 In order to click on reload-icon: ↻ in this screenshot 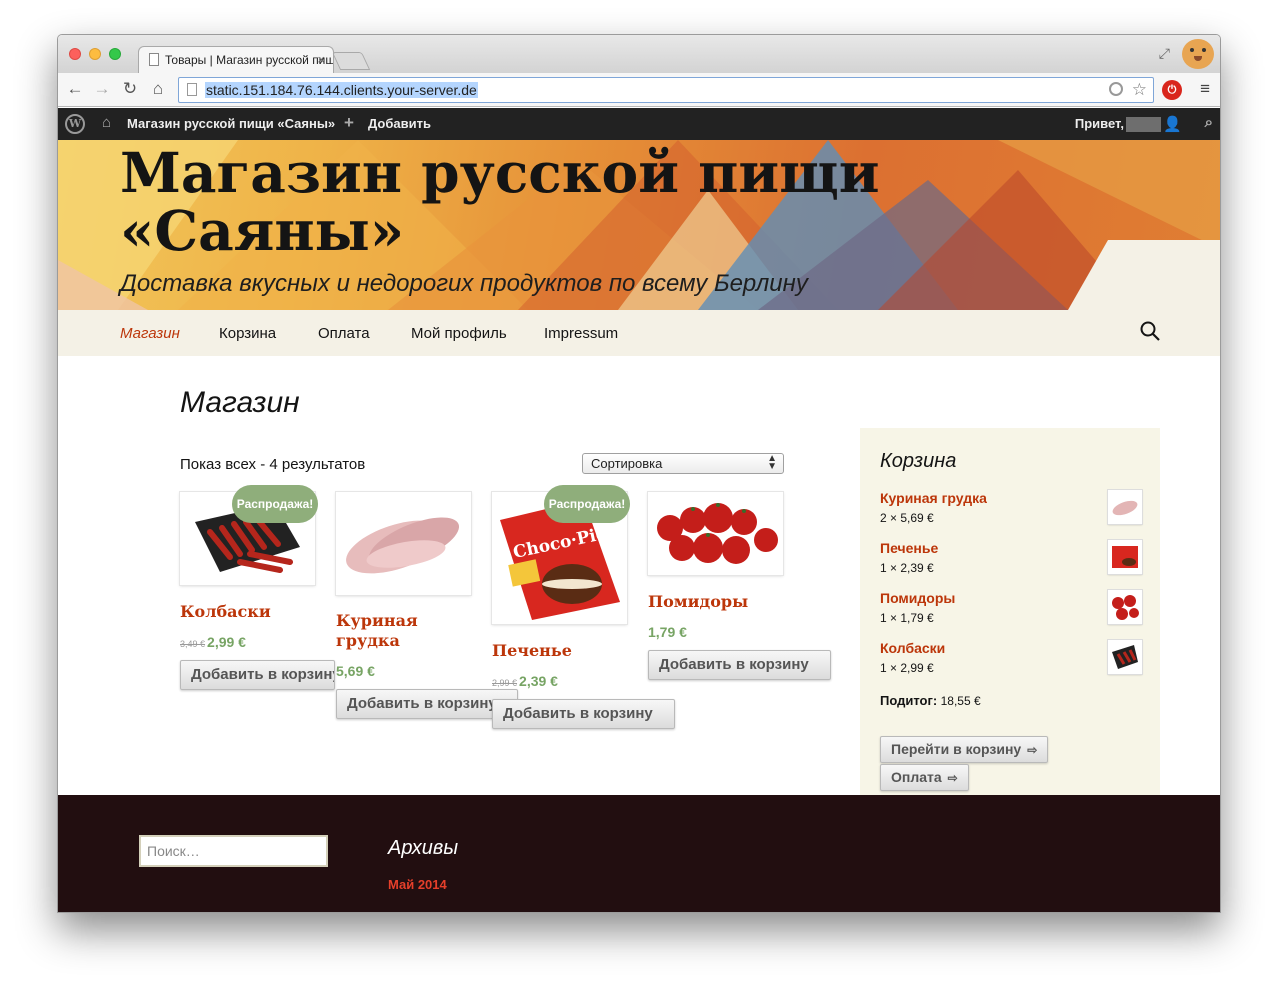, I will do `click(130, 89)`.